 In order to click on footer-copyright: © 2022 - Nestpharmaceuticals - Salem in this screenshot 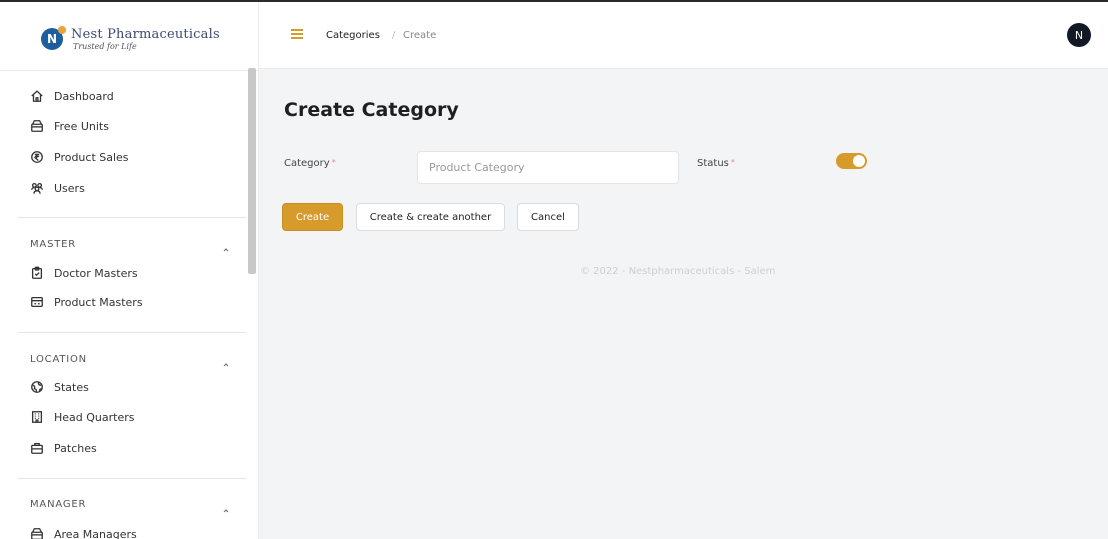, I will do `click(678, 271)`.